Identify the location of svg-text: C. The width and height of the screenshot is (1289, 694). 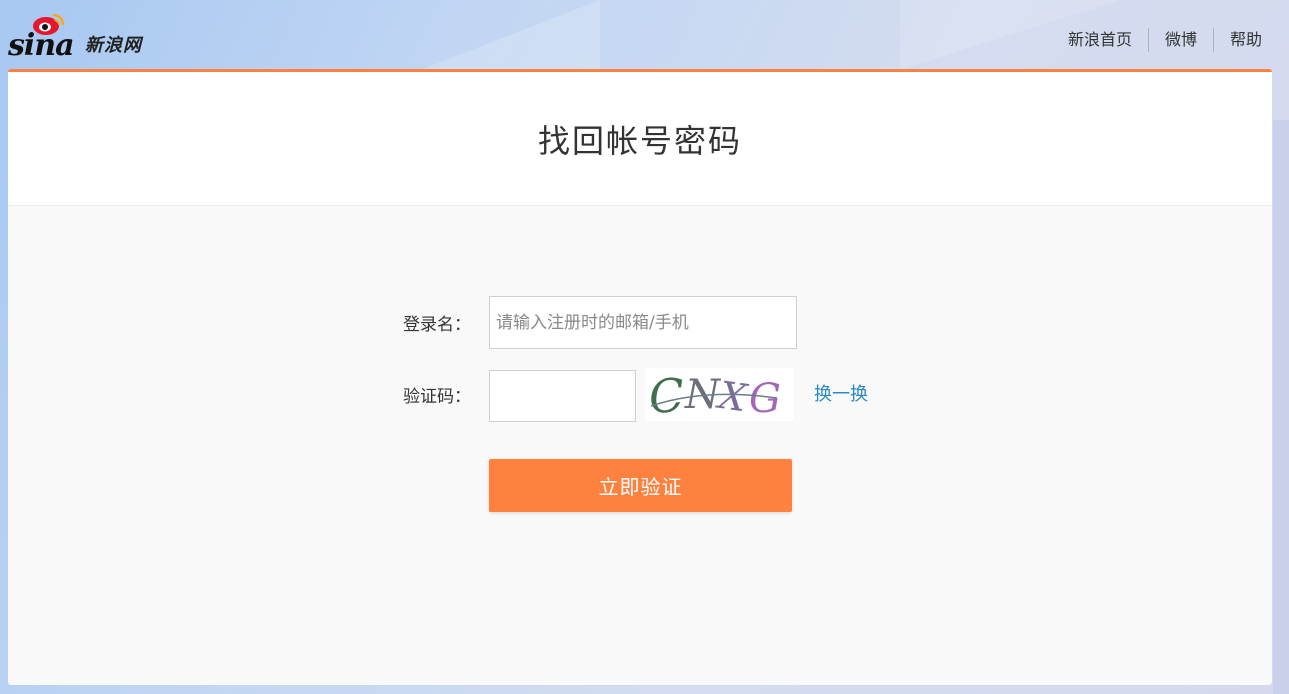
(666, 394).